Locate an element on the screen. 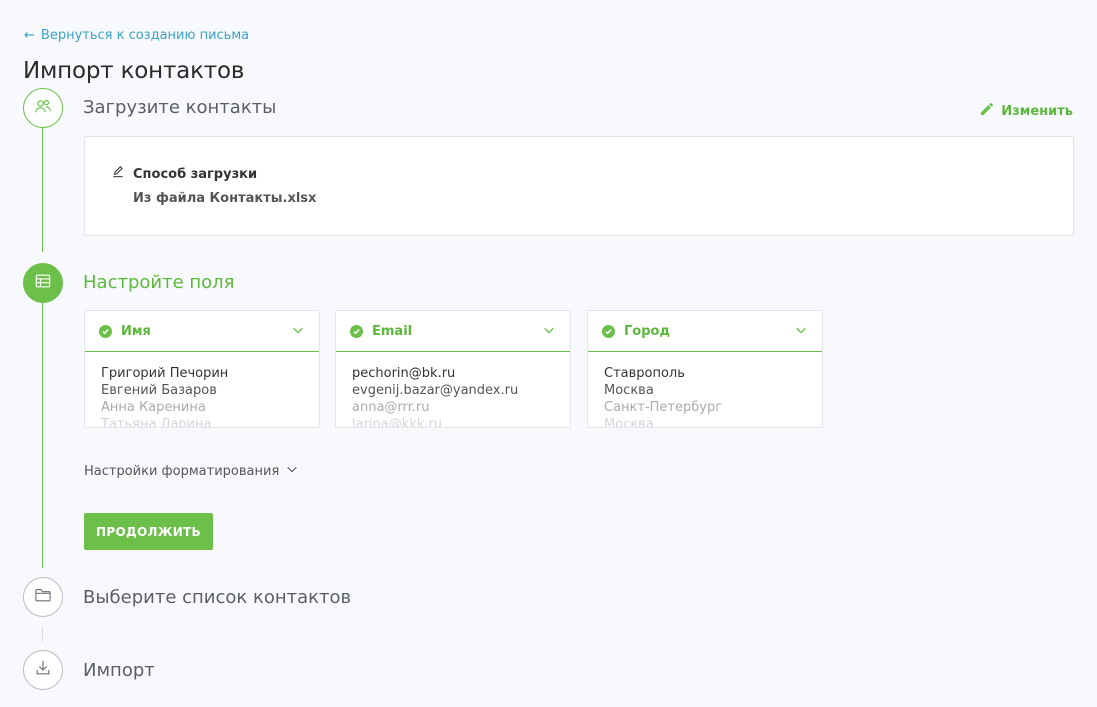 This screenshot has width=1097, height=707. preview-value: evgenij.bazar@yandex.ru is located at coordinates (435, 390).